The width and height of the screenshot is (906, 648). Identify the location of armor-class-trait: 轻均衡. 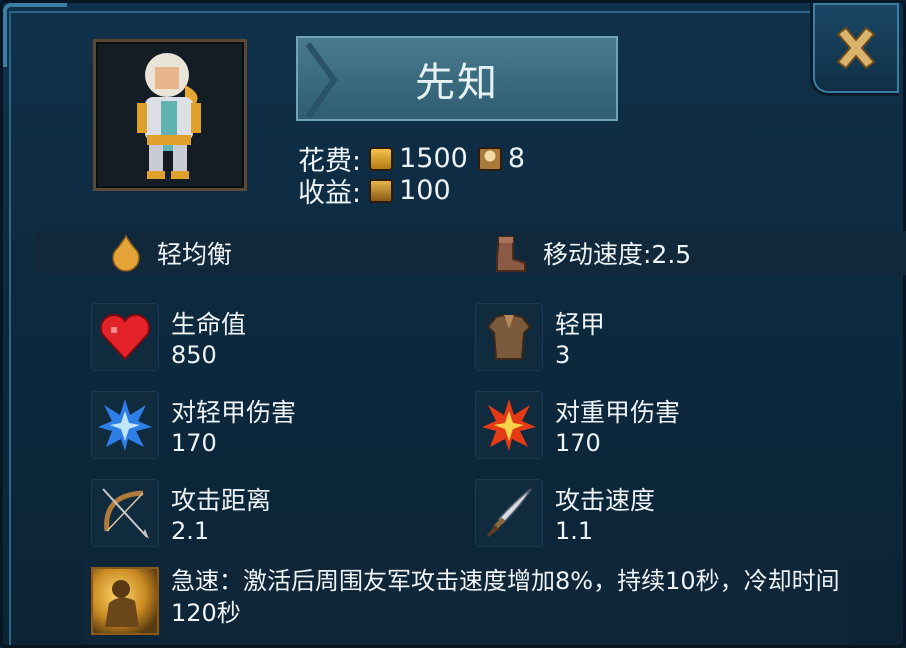
(170, 253).